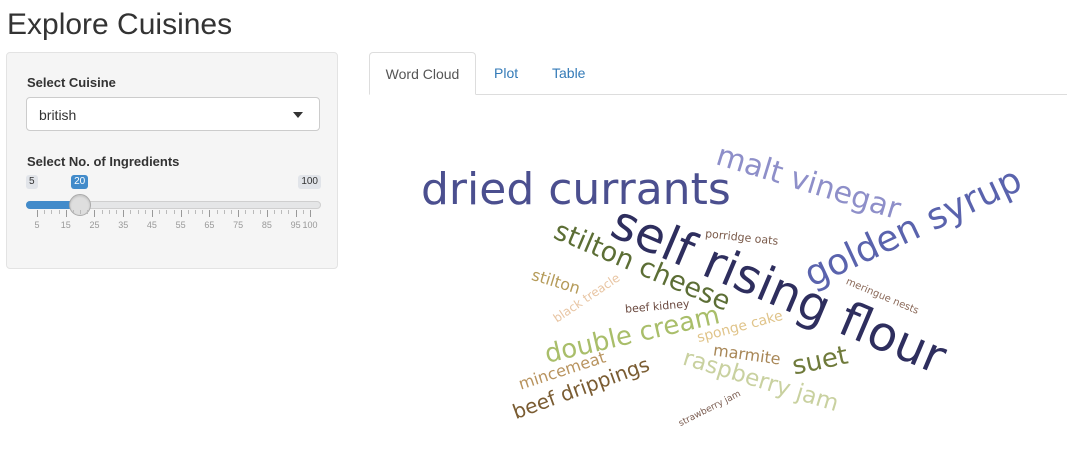 The width and height of the screenshot is (1075, 472). What do you see at coordinates (556, 281) in the screenshot?
I see `word-cloud-word: stilton` at bounding box center [556, 281].